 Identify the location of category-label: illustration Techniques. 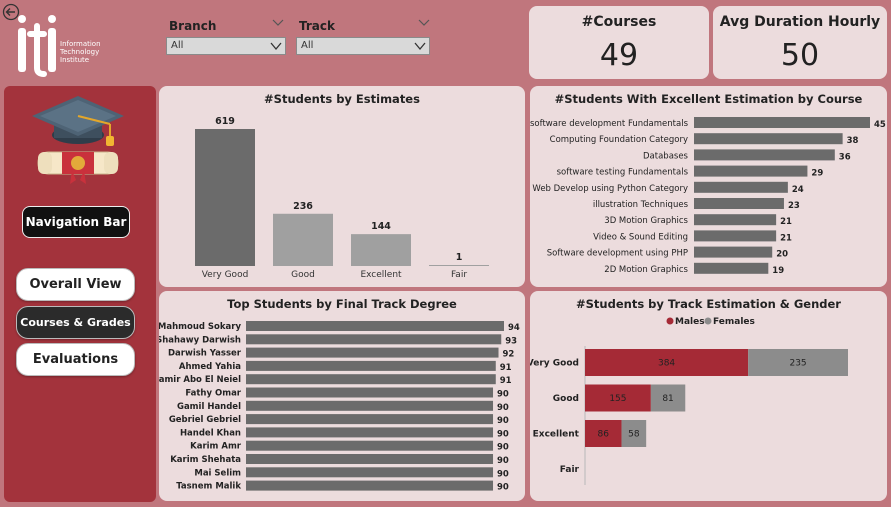
(641, 205).